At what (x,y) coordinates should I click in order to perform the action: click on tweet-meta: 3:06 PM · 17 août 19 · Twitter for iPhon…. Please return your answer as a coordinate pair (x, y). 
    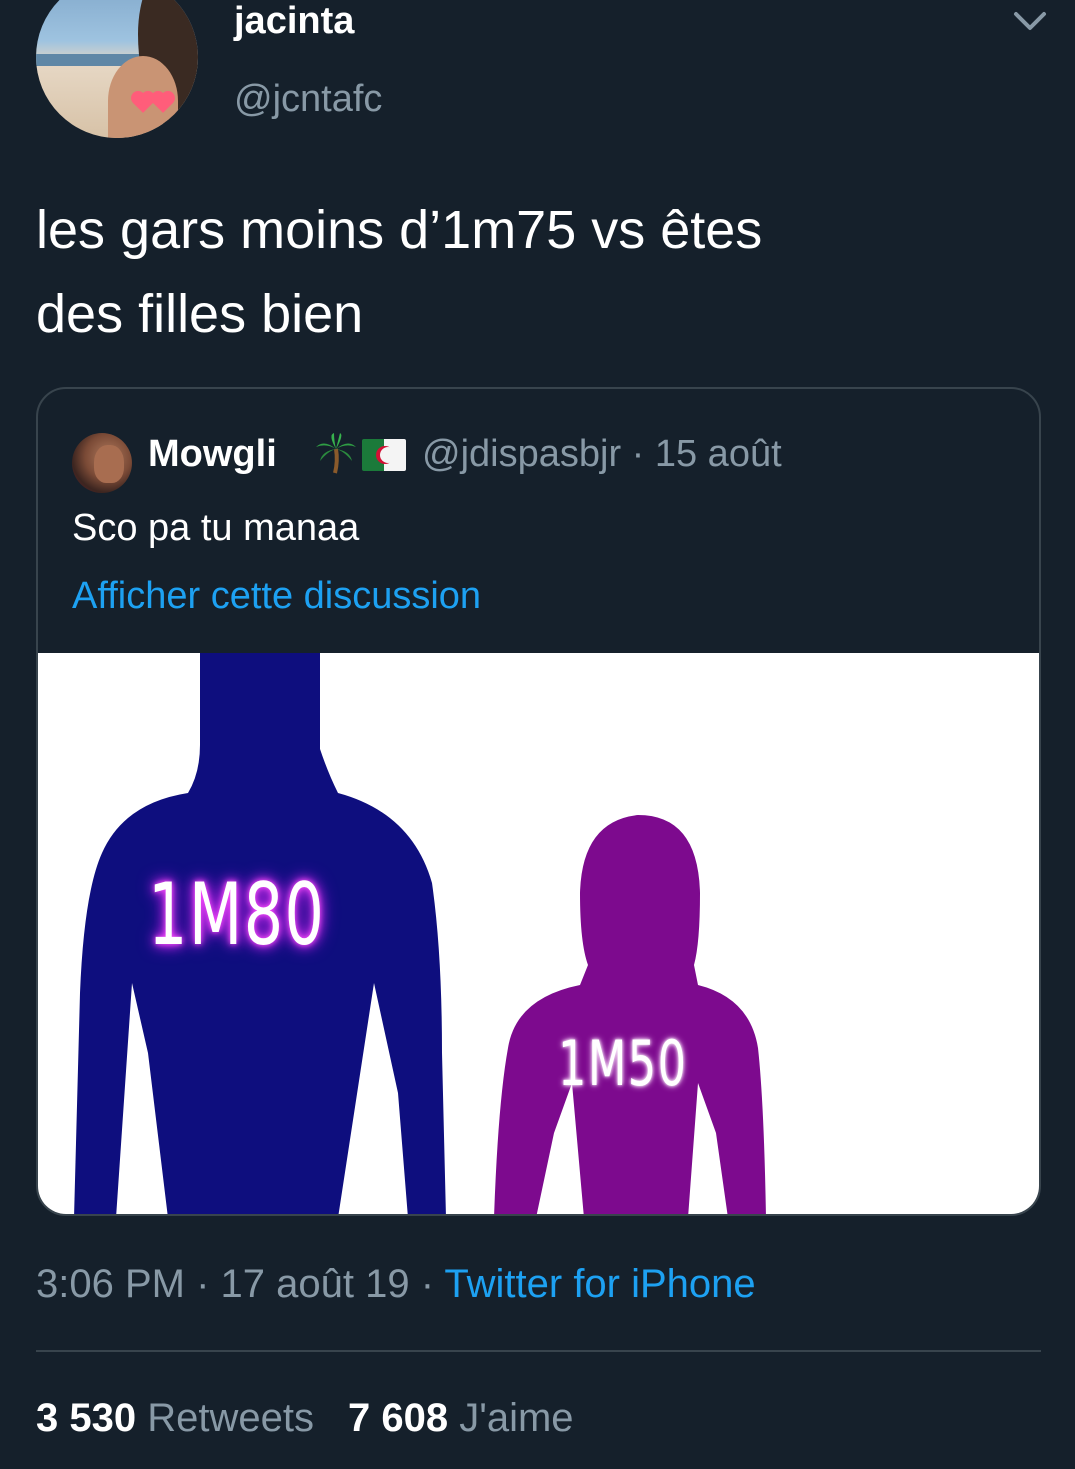
    Looking at the image, I should click on (396, 1284).